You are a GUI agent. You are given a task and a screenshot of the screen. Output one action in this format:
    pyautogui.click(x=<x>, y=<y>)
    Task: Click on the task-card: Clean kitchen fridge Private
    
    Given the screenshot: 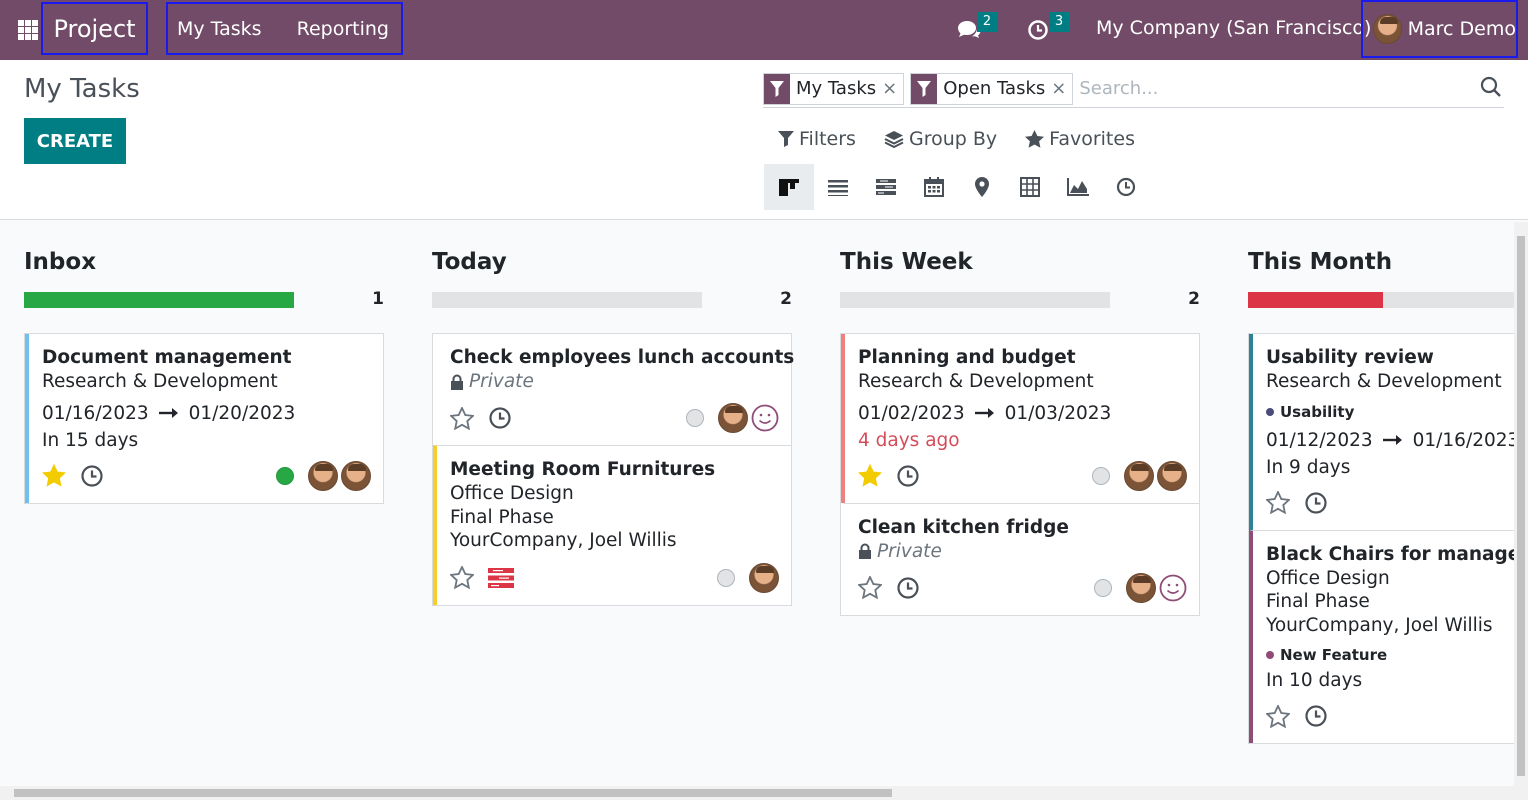 What is the action you would take?
    pyautogui.click(x=1020, y=558)
    